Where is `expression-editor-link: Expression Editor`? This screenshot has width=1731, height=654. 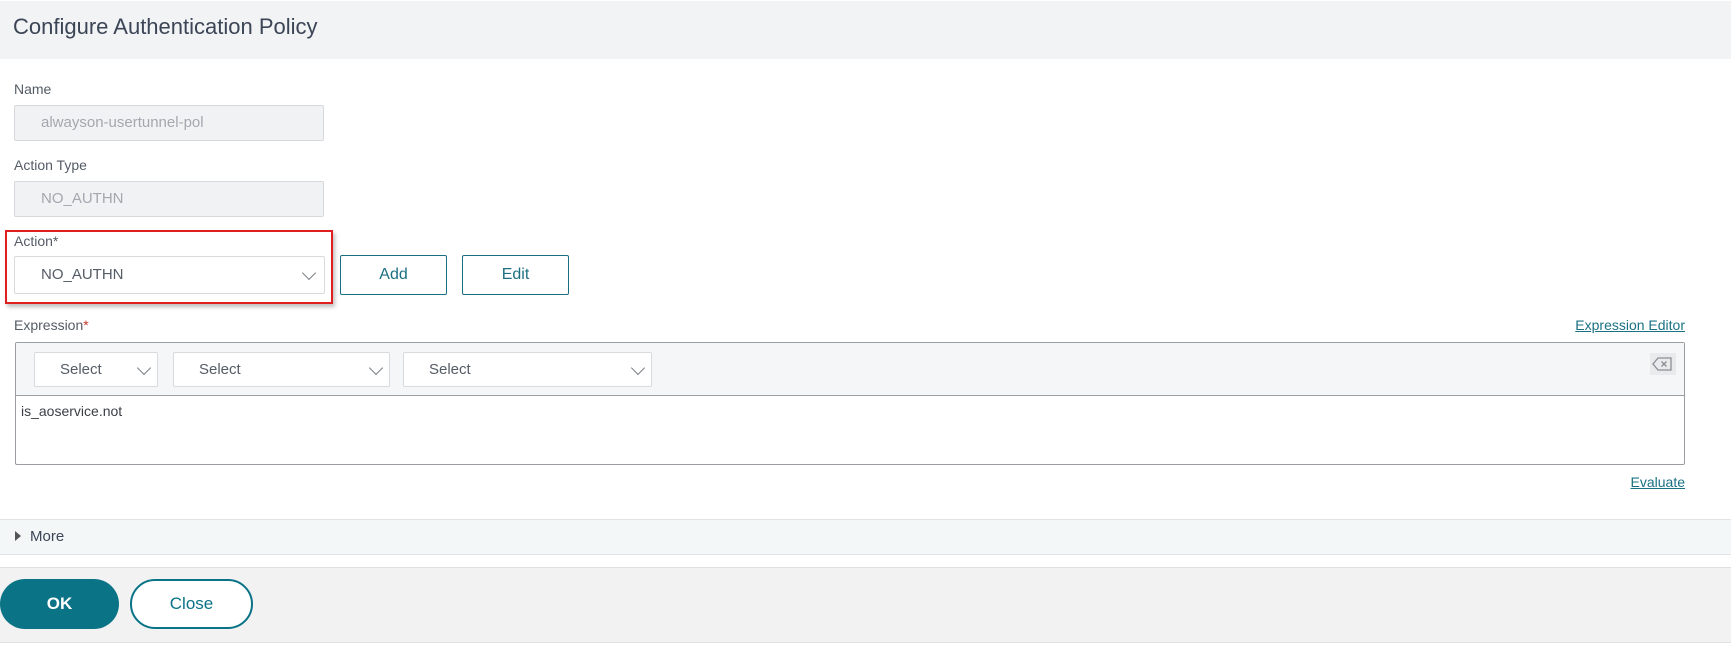
expression-editor-link: Expression Editor is located at coordinates (1630, 325).